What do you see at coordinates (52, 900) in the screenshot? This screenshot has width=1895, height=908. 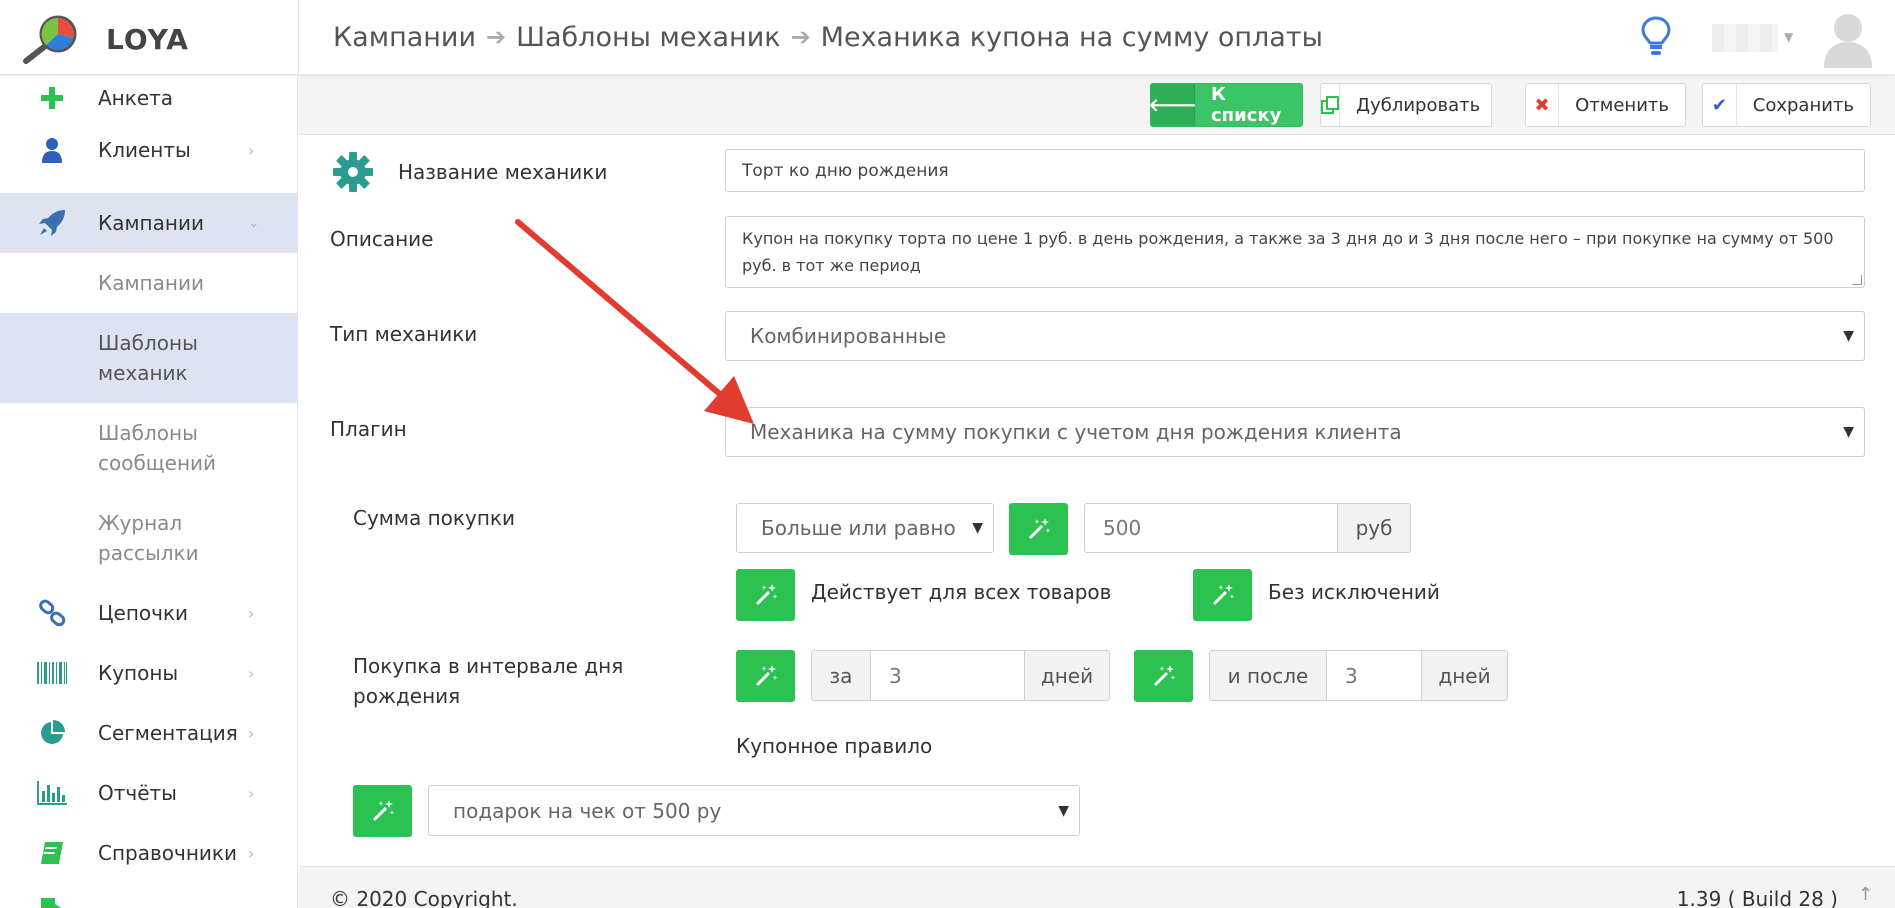 I see `exit-icon` at bounding box center [52, 900].